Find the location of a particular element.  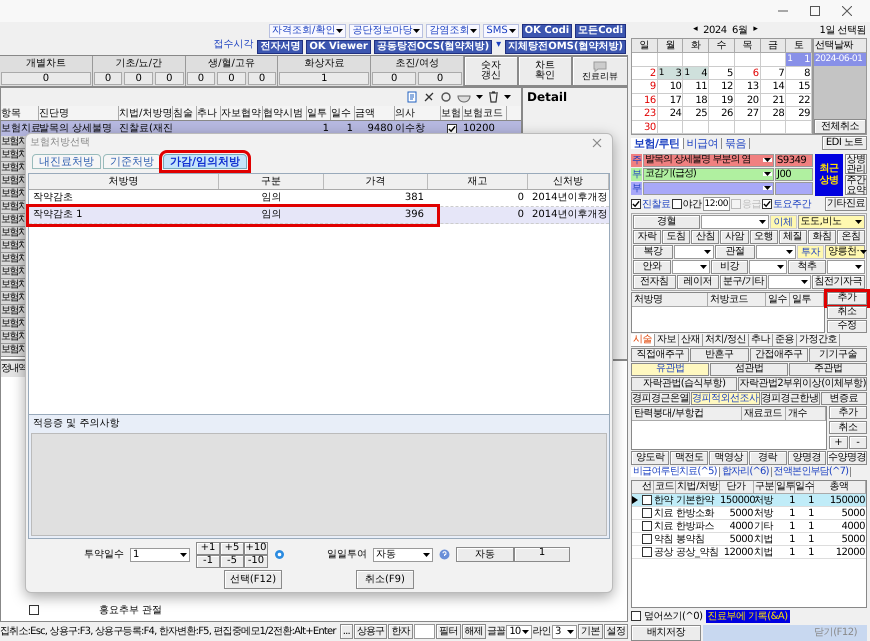

clear-button: 전체취소 is located at coordinates (840, 126).